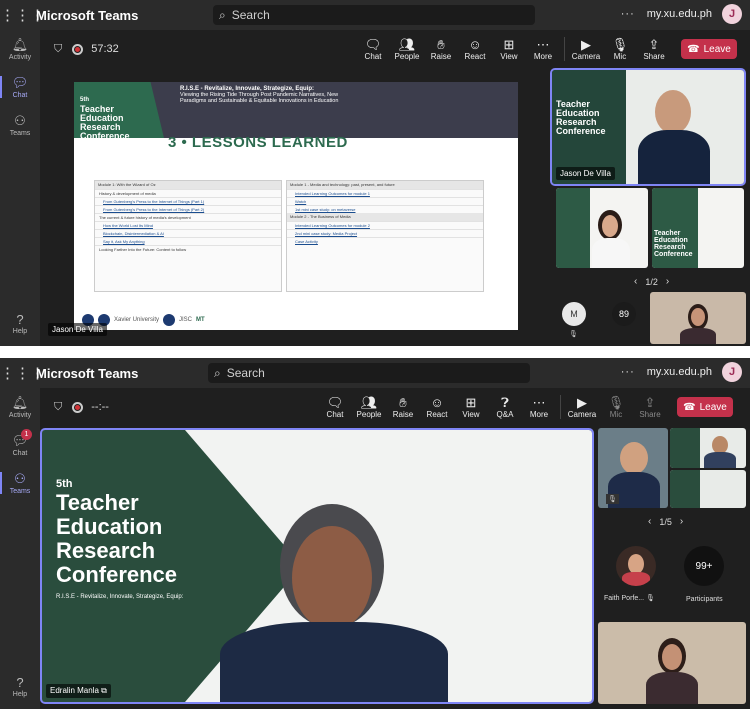  Describe the element at coordinates (634, 458) in the screenshot. I see `tile-face` at that location.